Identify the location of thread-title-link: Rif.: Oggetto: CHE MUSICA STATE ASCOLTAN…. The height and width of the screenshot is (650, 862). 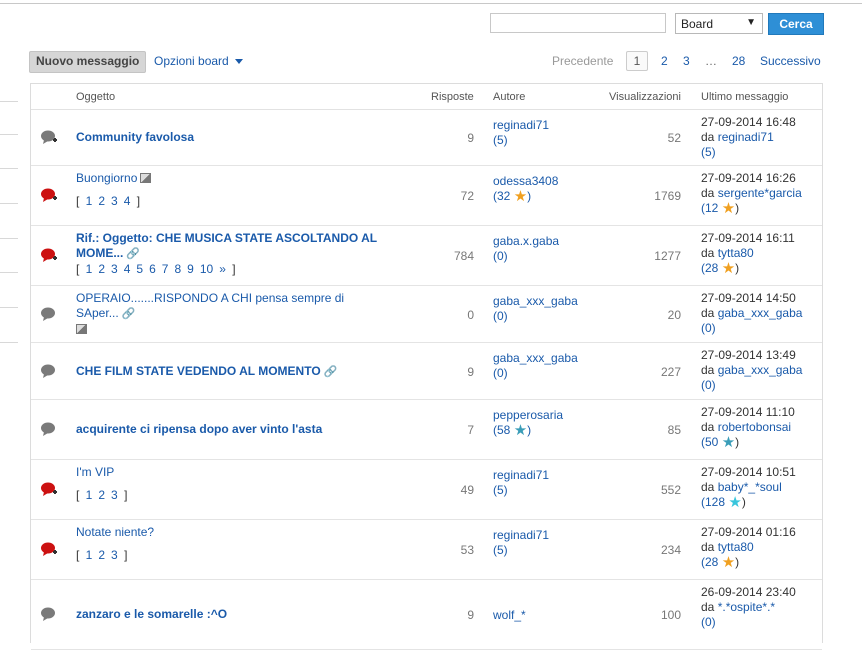
(226, 245).